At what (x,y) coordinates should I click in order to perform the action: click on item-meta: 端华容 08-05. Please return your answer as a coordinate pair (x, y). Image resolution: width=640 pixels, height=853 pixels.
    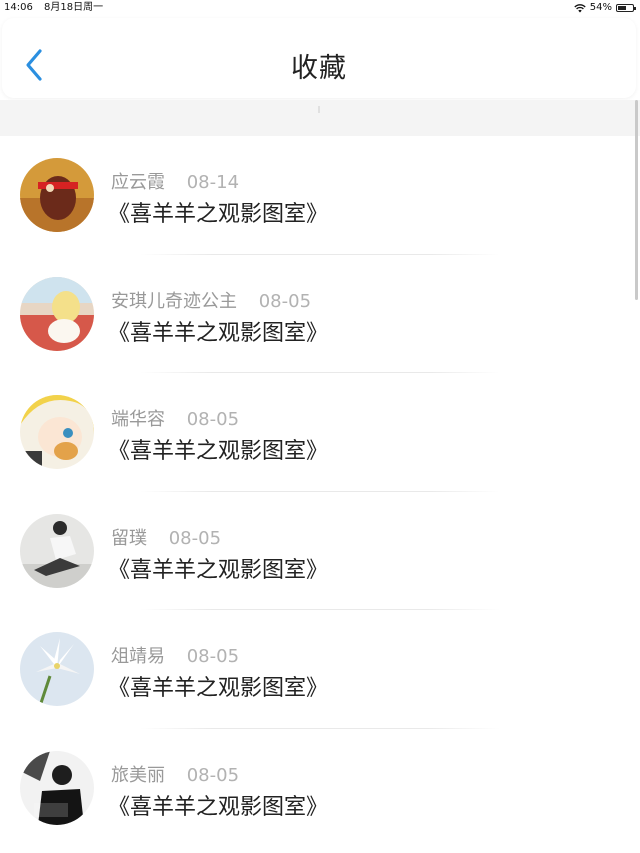
    Looking at the image, I should click on (175, 418).